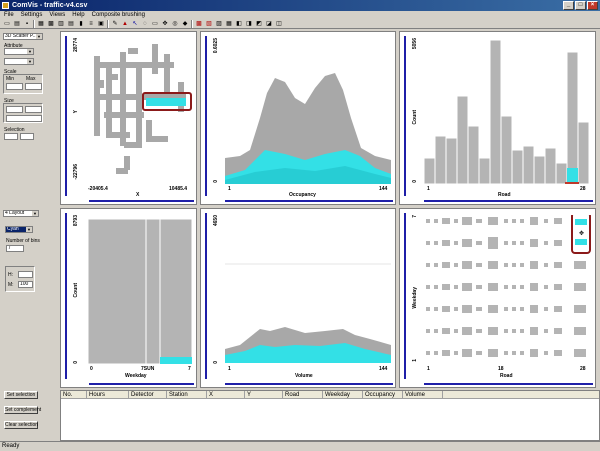 This screenshot has height=451, width=600. What do you see at coordinates (302, 195) in the screenshot?
I see `x-axis-label: Occupancy` at bounding box center [302, 195].